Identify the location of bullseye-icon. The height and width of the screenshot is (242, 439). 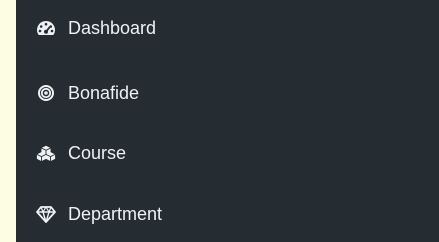
(46, 93).